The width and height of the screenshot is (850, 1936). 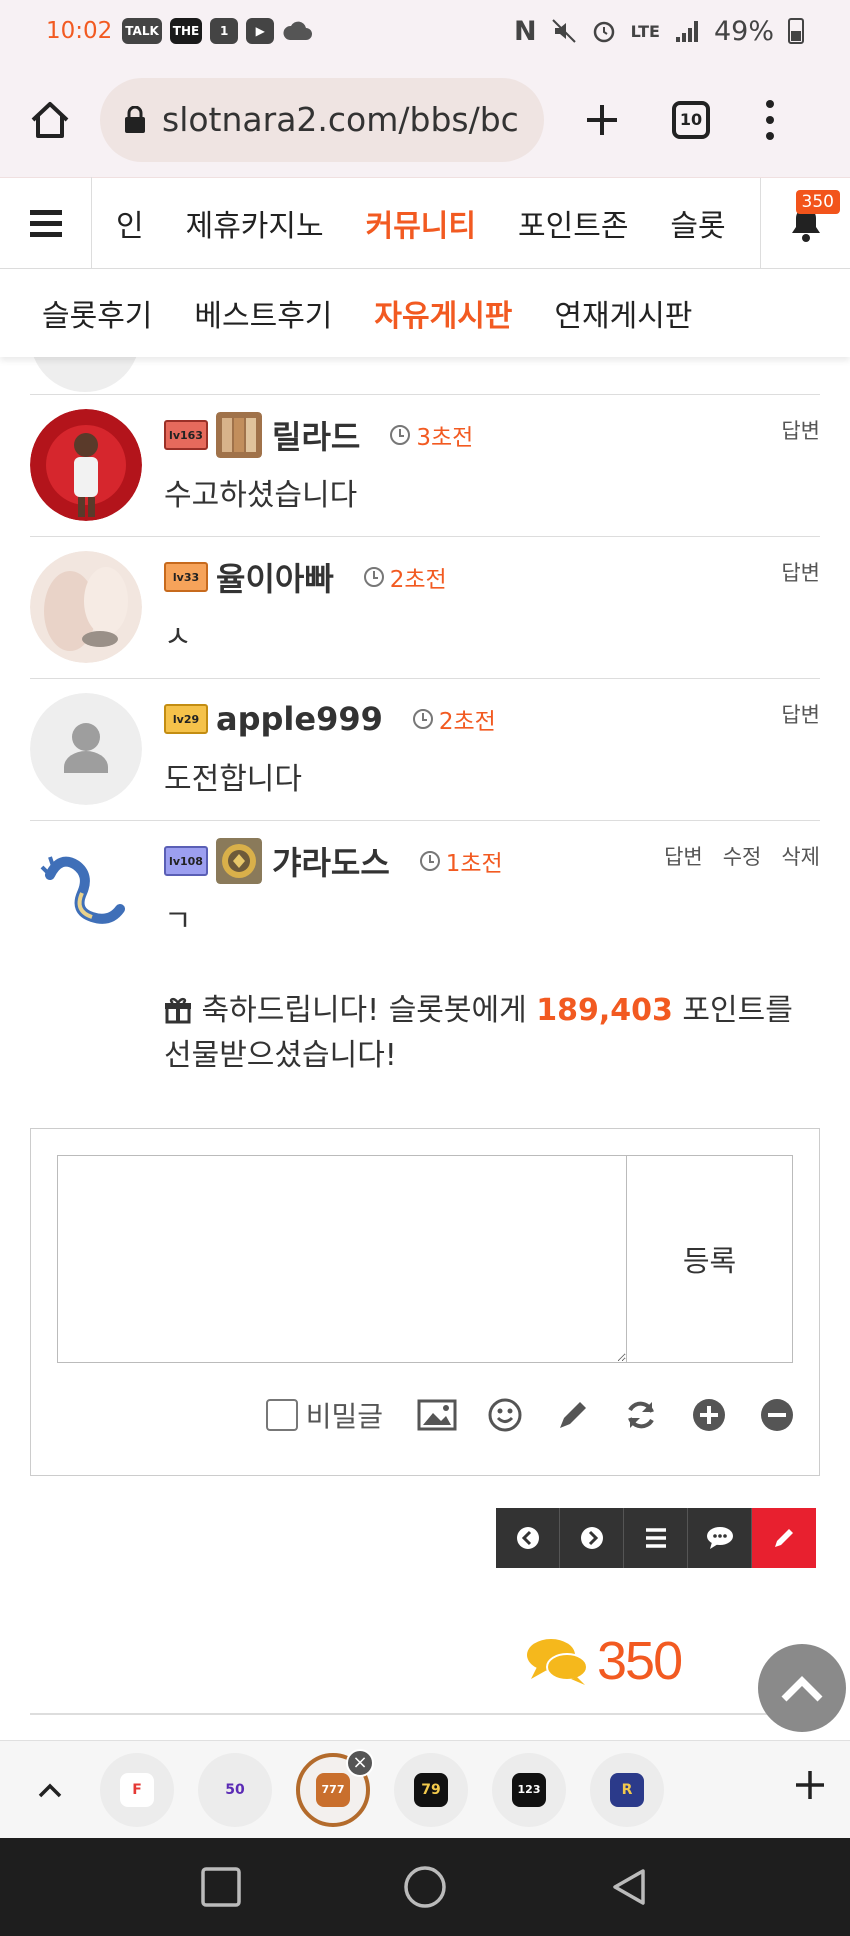 What do you see at coordinates (344, 1416) in the screenshot?
I see `secret-label: 비밀글` at bounding box center [344, 1416].